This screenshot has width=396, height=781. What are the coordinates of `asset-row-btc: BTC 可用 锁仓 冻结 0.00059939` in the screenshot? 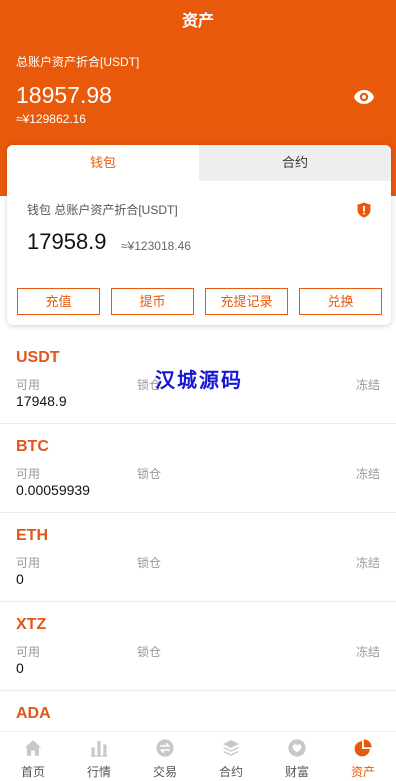 It's located at (198, 468).